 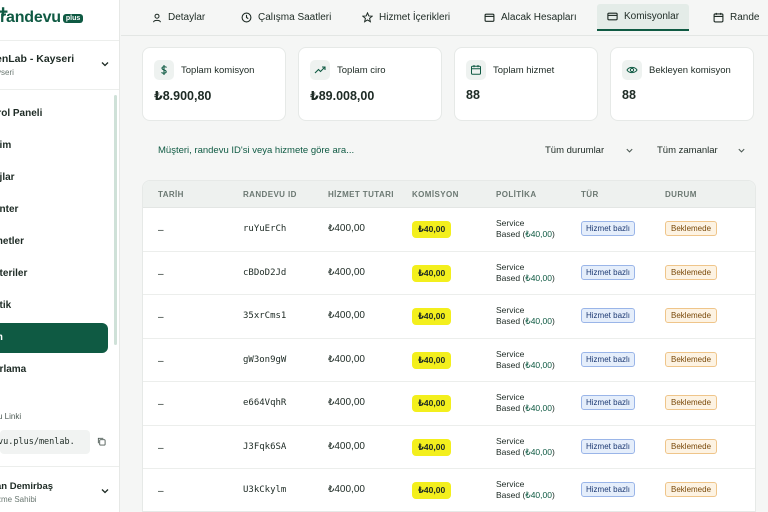 I want to click on stat-card-total-services: Toplam hizmet 88, so click(x=526, y=84).